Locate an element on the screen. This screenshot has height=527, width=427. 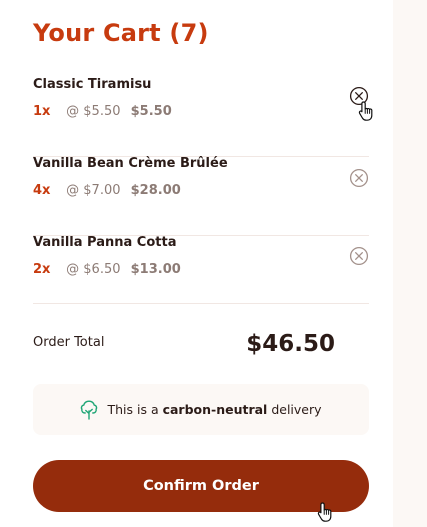
order-total-value: $46.50 is located at coordinates (290, 344).